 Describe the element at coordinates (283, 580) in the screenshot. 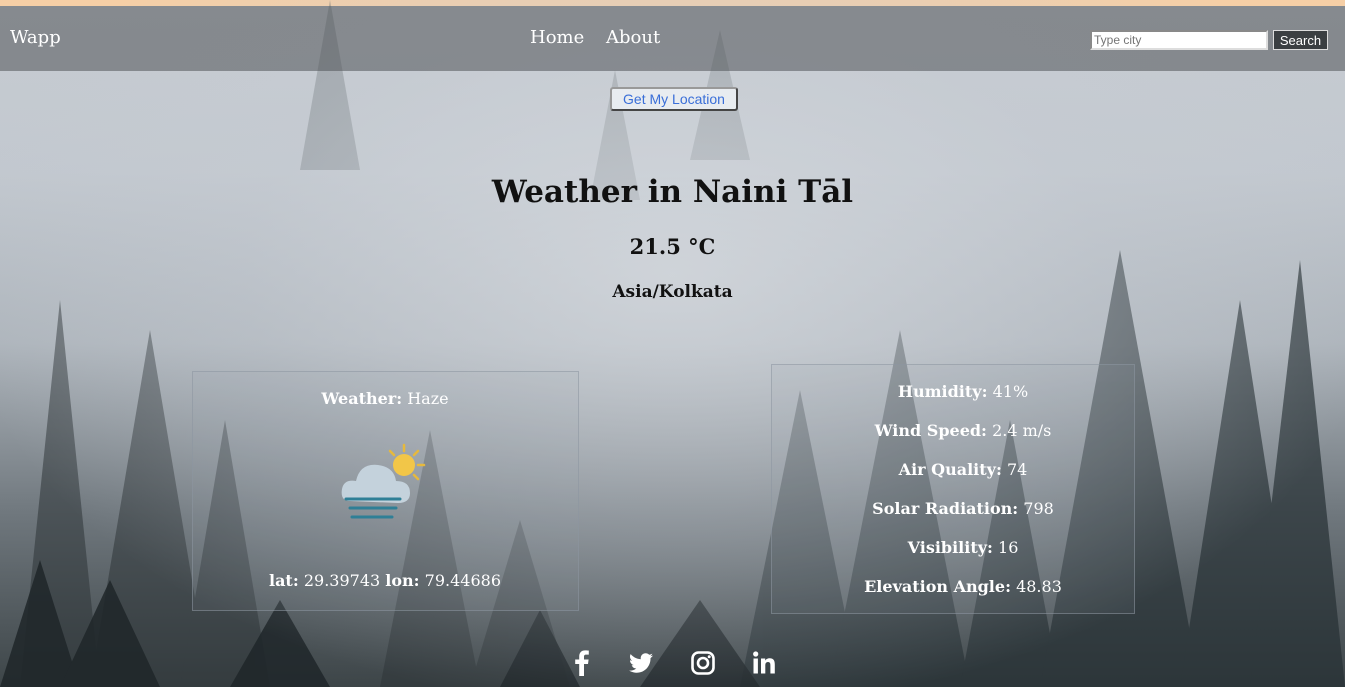

I see `lat-label: lat:` at that location.